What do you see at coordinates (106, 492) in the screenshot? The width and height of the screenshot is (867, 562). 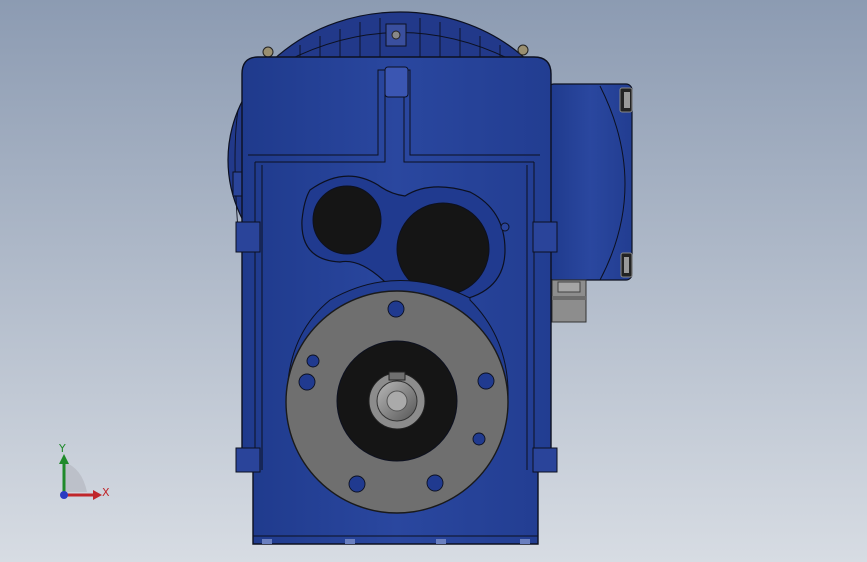 I see `x-axis-label: X` at bounding box center [106, 492].